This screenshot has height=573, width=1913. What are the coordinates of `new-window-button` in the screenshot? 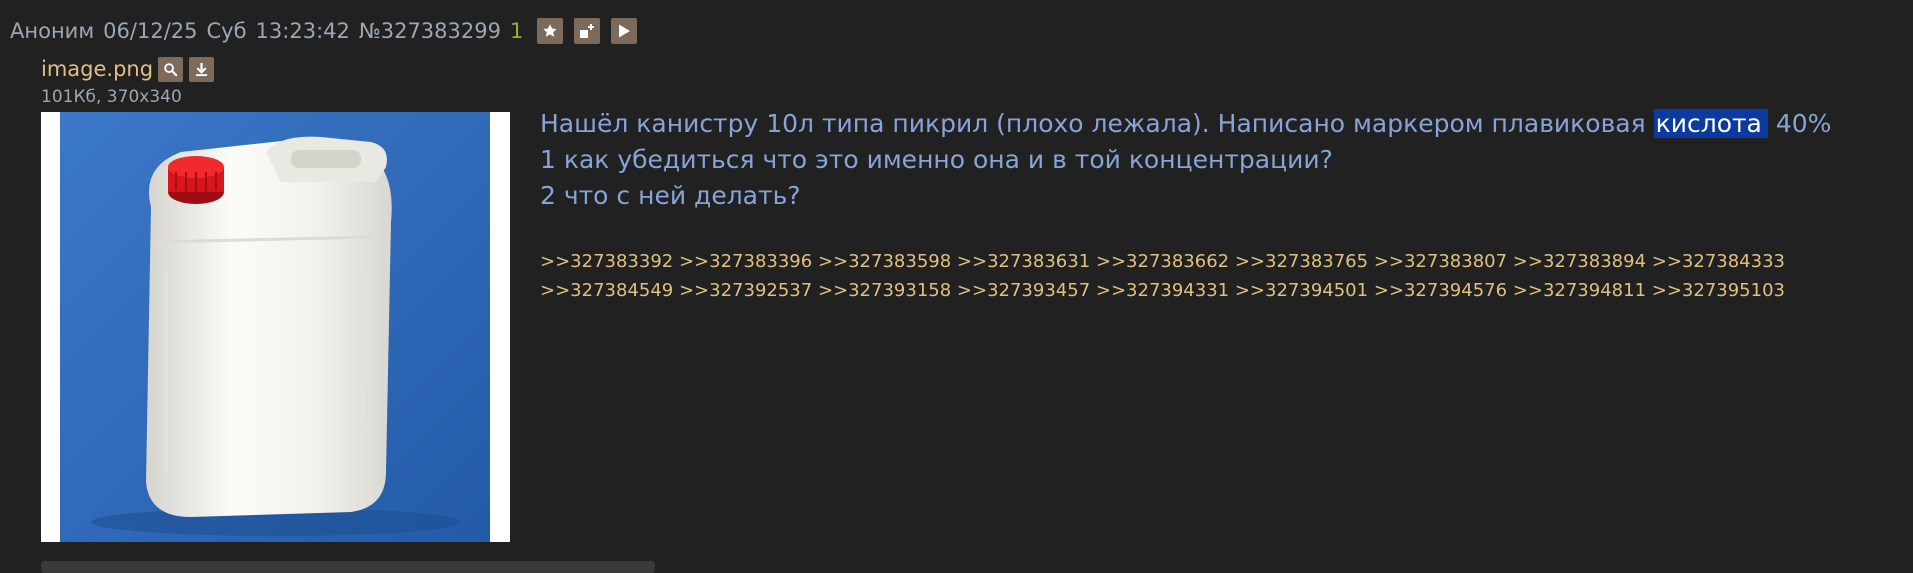 It's located at (587, 31).